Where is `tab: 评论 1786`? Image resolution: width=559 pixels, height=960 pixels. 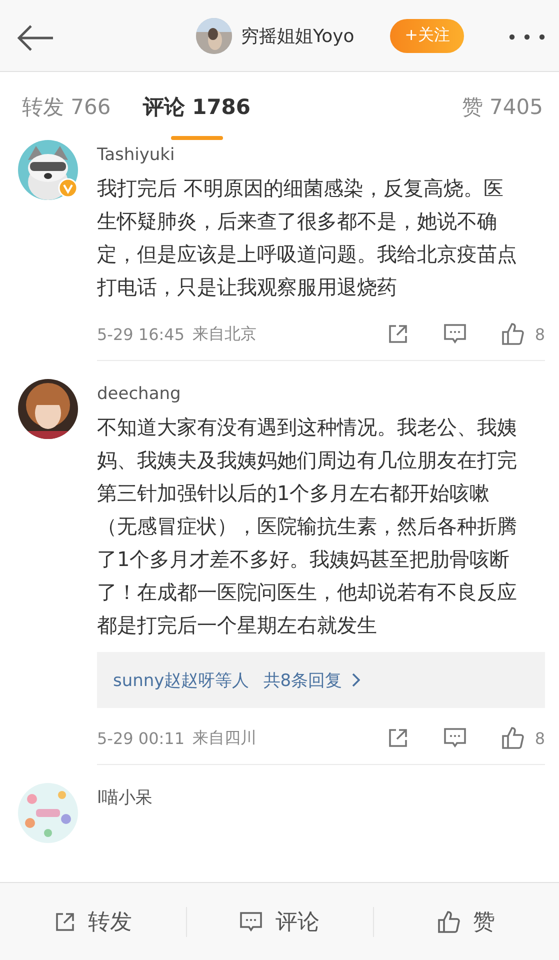
tab: 评论 1786 is located at coordinates (196, 106).